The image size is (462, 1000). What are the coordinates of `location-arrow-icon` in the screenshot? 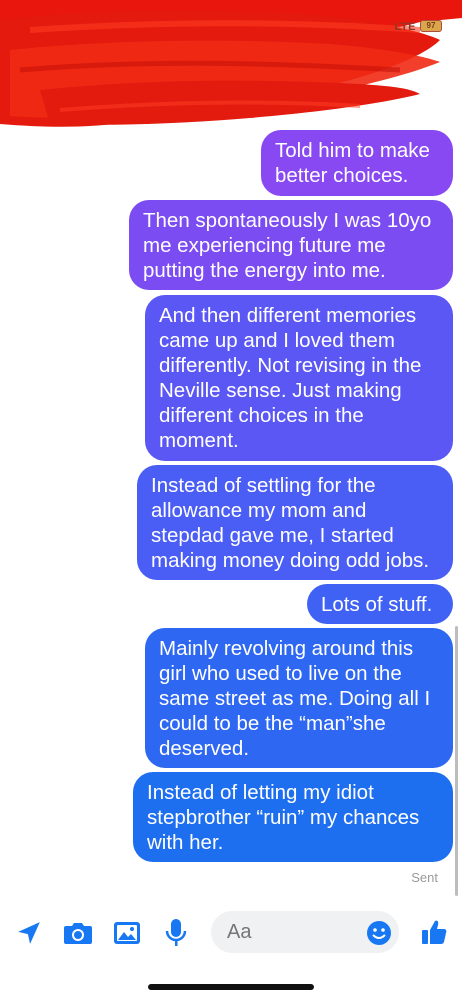 It's located at (29, 933).